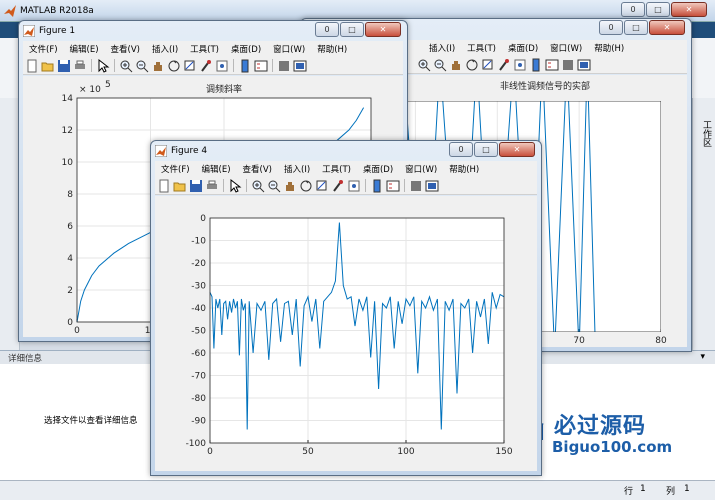  What do you see at coordinates (203, 219) in the screenshot?
I see `y-tick-label: 0` at bounding box center [203, 219].